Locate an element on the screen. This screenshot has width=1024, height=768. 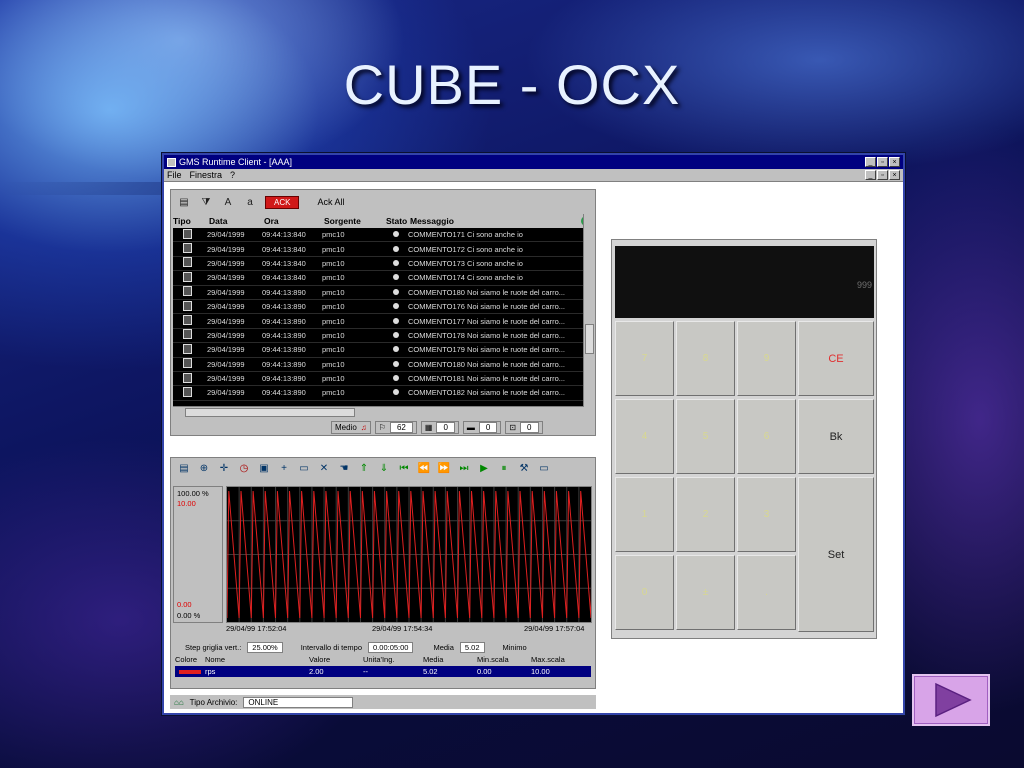
col-messaggio: Messaggio is located at coordinates (495, 221).